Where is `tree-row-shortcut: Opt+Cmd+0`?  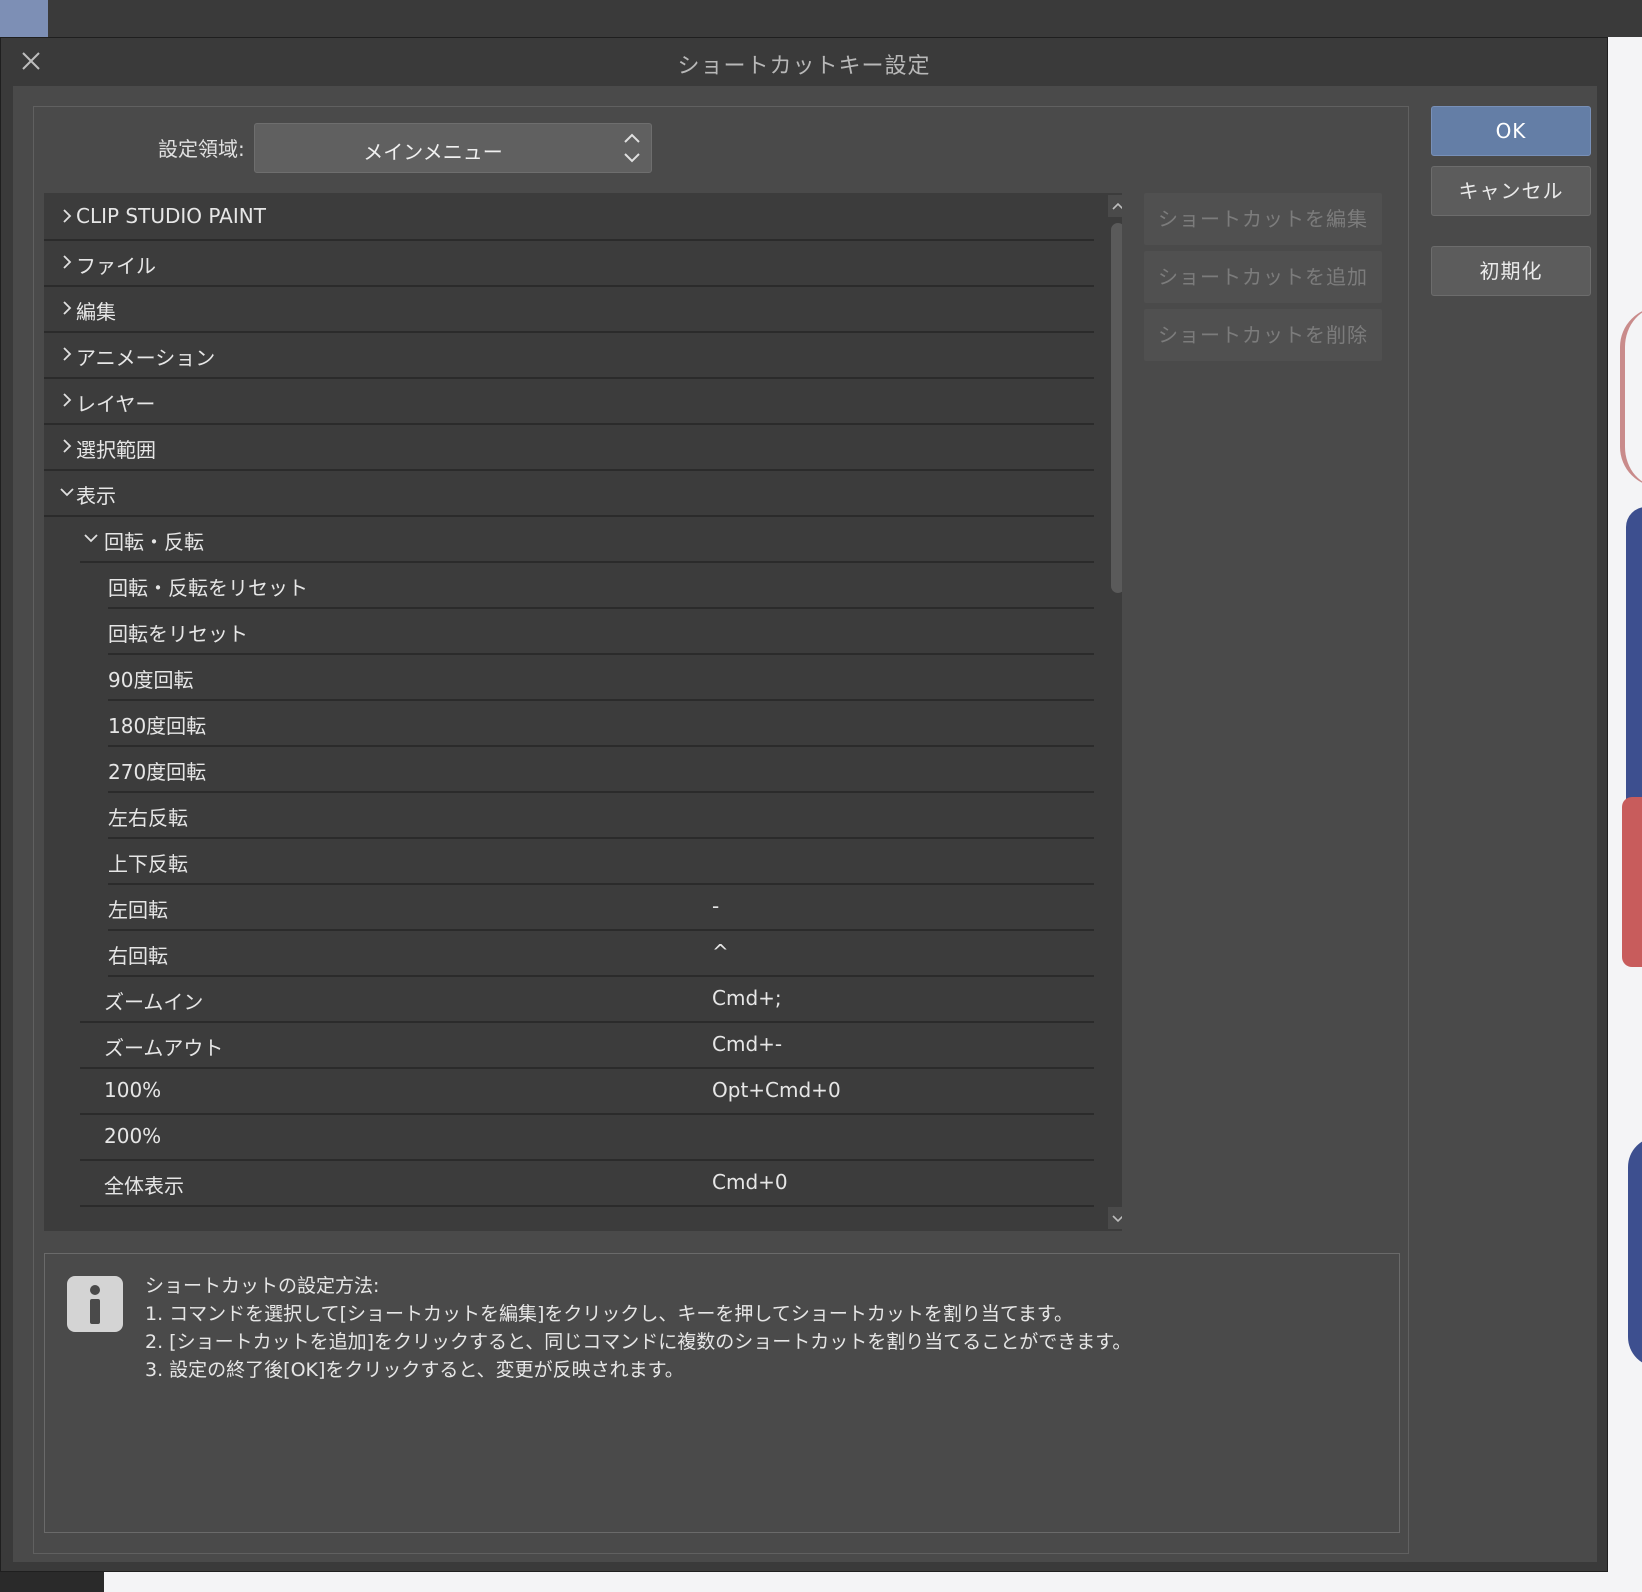 tree-row-shortcut: Opt+Cmd+0 is located at coordinates (776, 1090).